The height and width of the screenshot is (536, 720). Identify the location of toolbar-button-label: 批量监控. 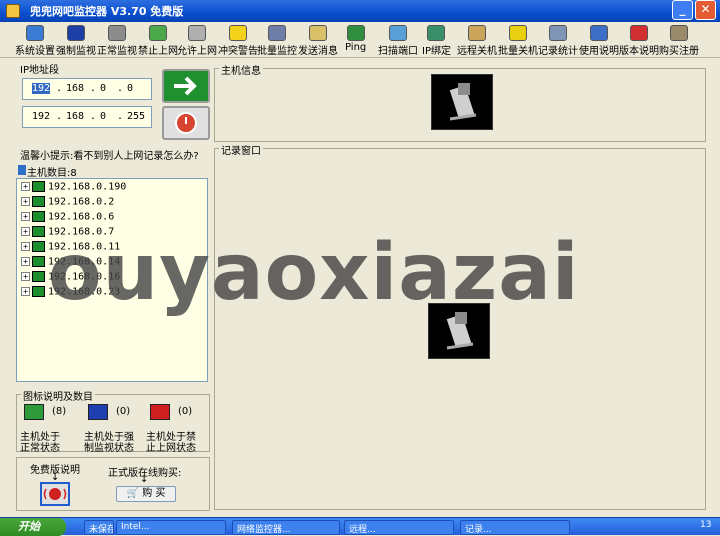
(277, 51).